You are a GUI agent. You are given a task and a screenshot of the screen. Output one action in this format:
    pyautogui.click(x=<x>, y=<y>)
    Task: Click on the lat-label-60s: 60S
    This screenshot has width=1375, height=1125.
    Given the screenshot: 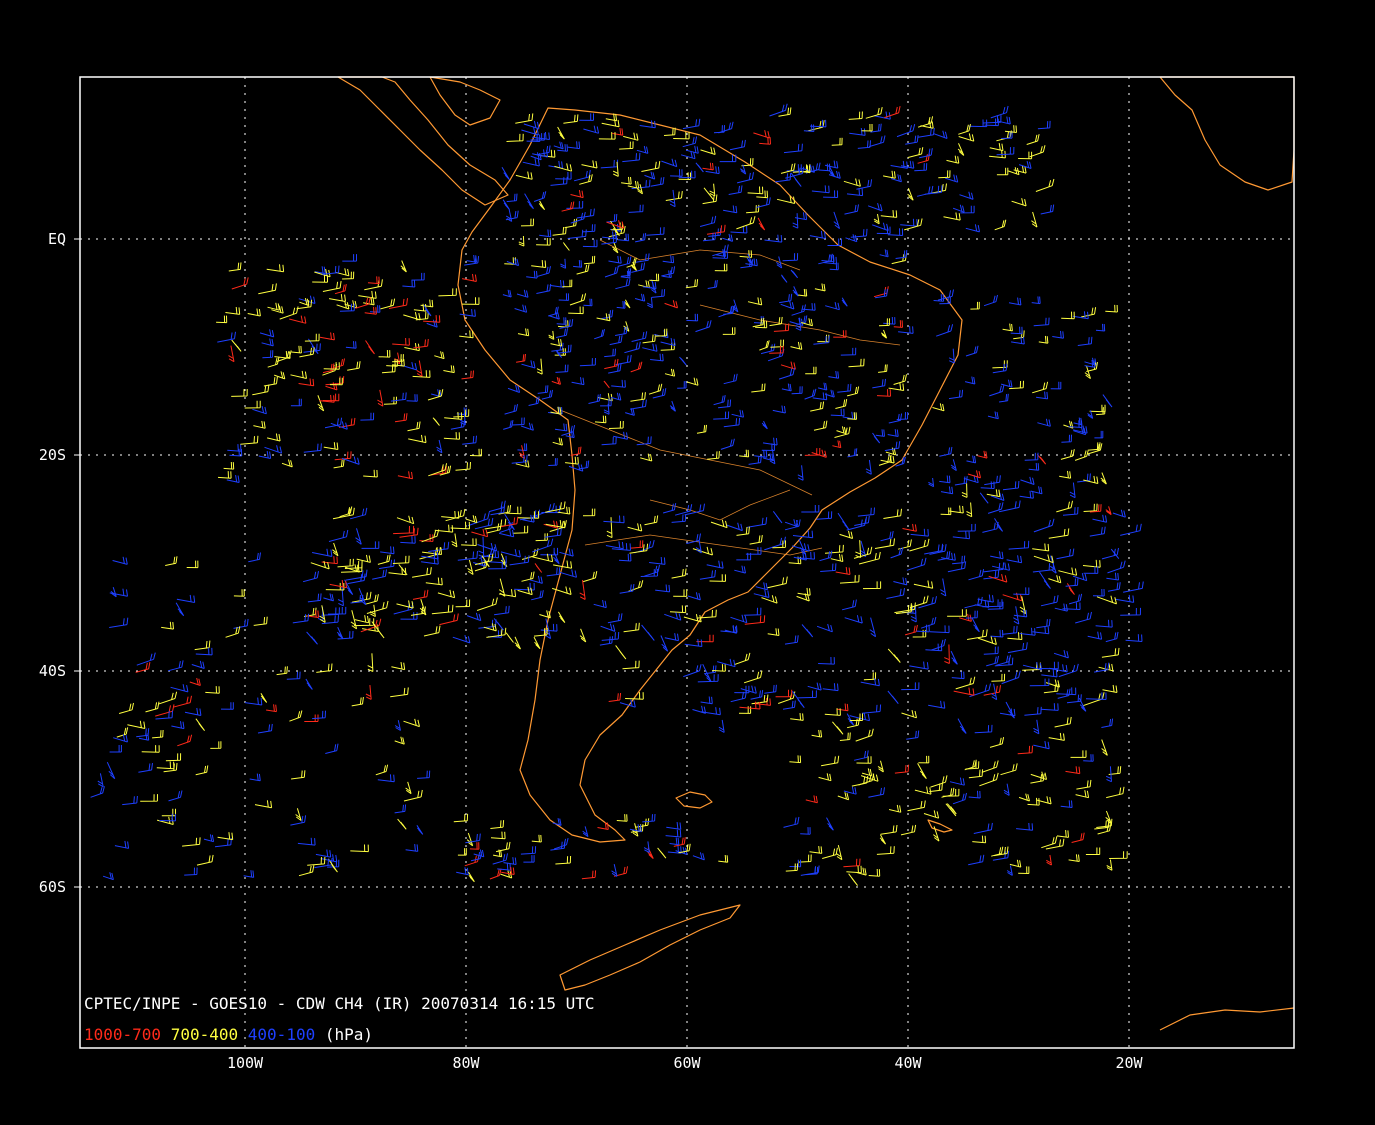 What is the action you would take?
    pyautogui.click(x=52, y=887)
    